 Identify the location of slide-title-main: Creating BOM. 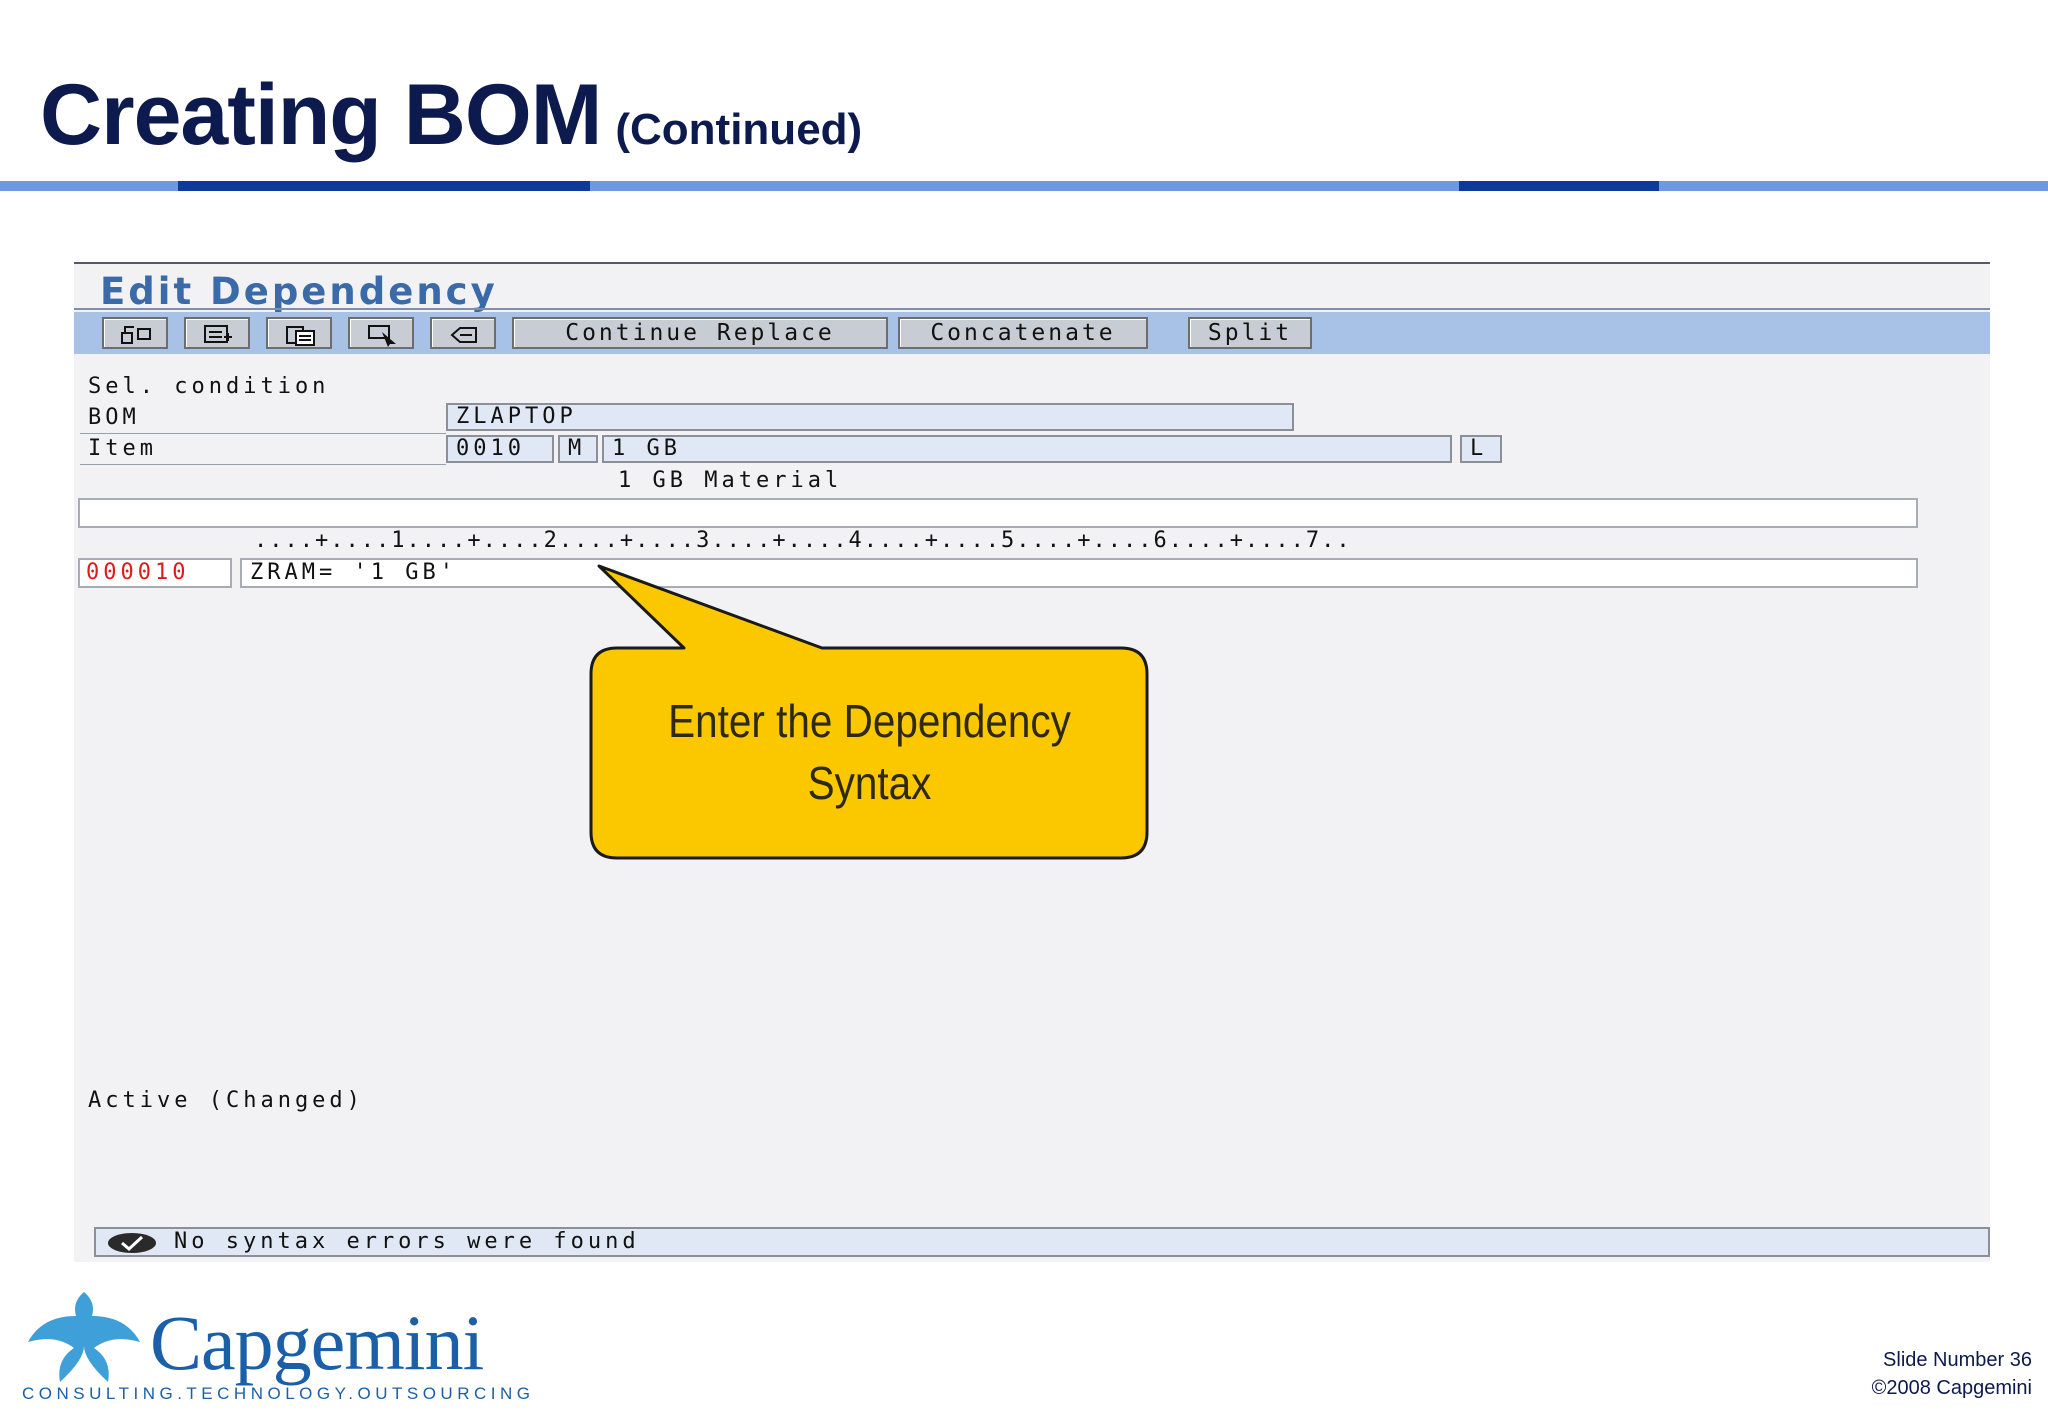
(321, 115).